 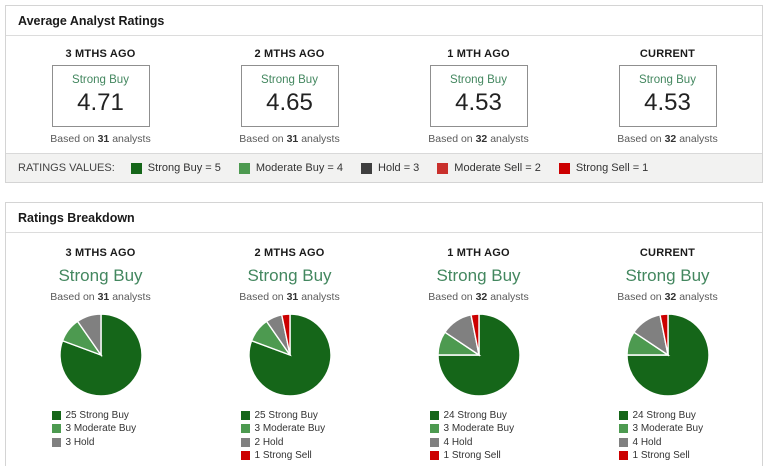 I want to click on pie-legend: 25 Strong Buy 3 Moderate Buy 3 Hold, so click(x=100, y=428).